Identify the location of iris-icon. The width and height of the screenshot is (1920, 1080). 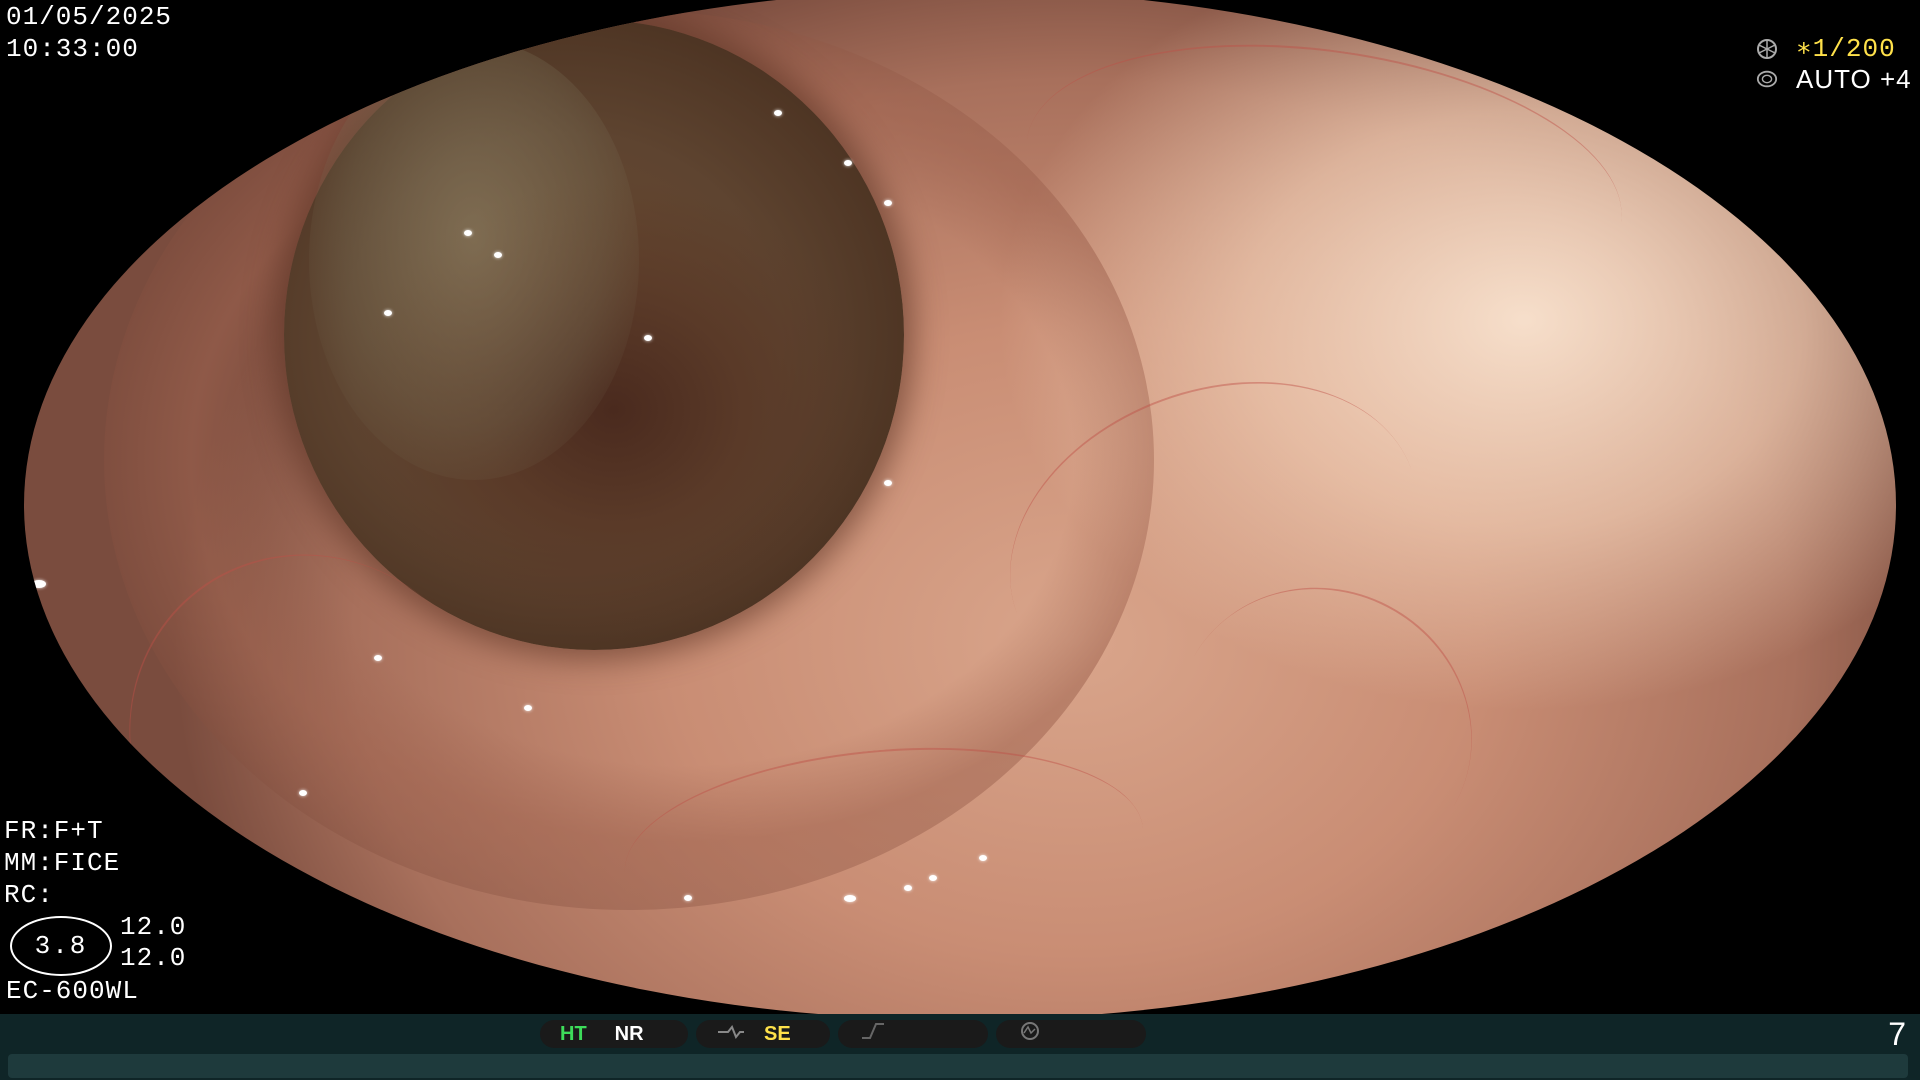
(1767, 79).